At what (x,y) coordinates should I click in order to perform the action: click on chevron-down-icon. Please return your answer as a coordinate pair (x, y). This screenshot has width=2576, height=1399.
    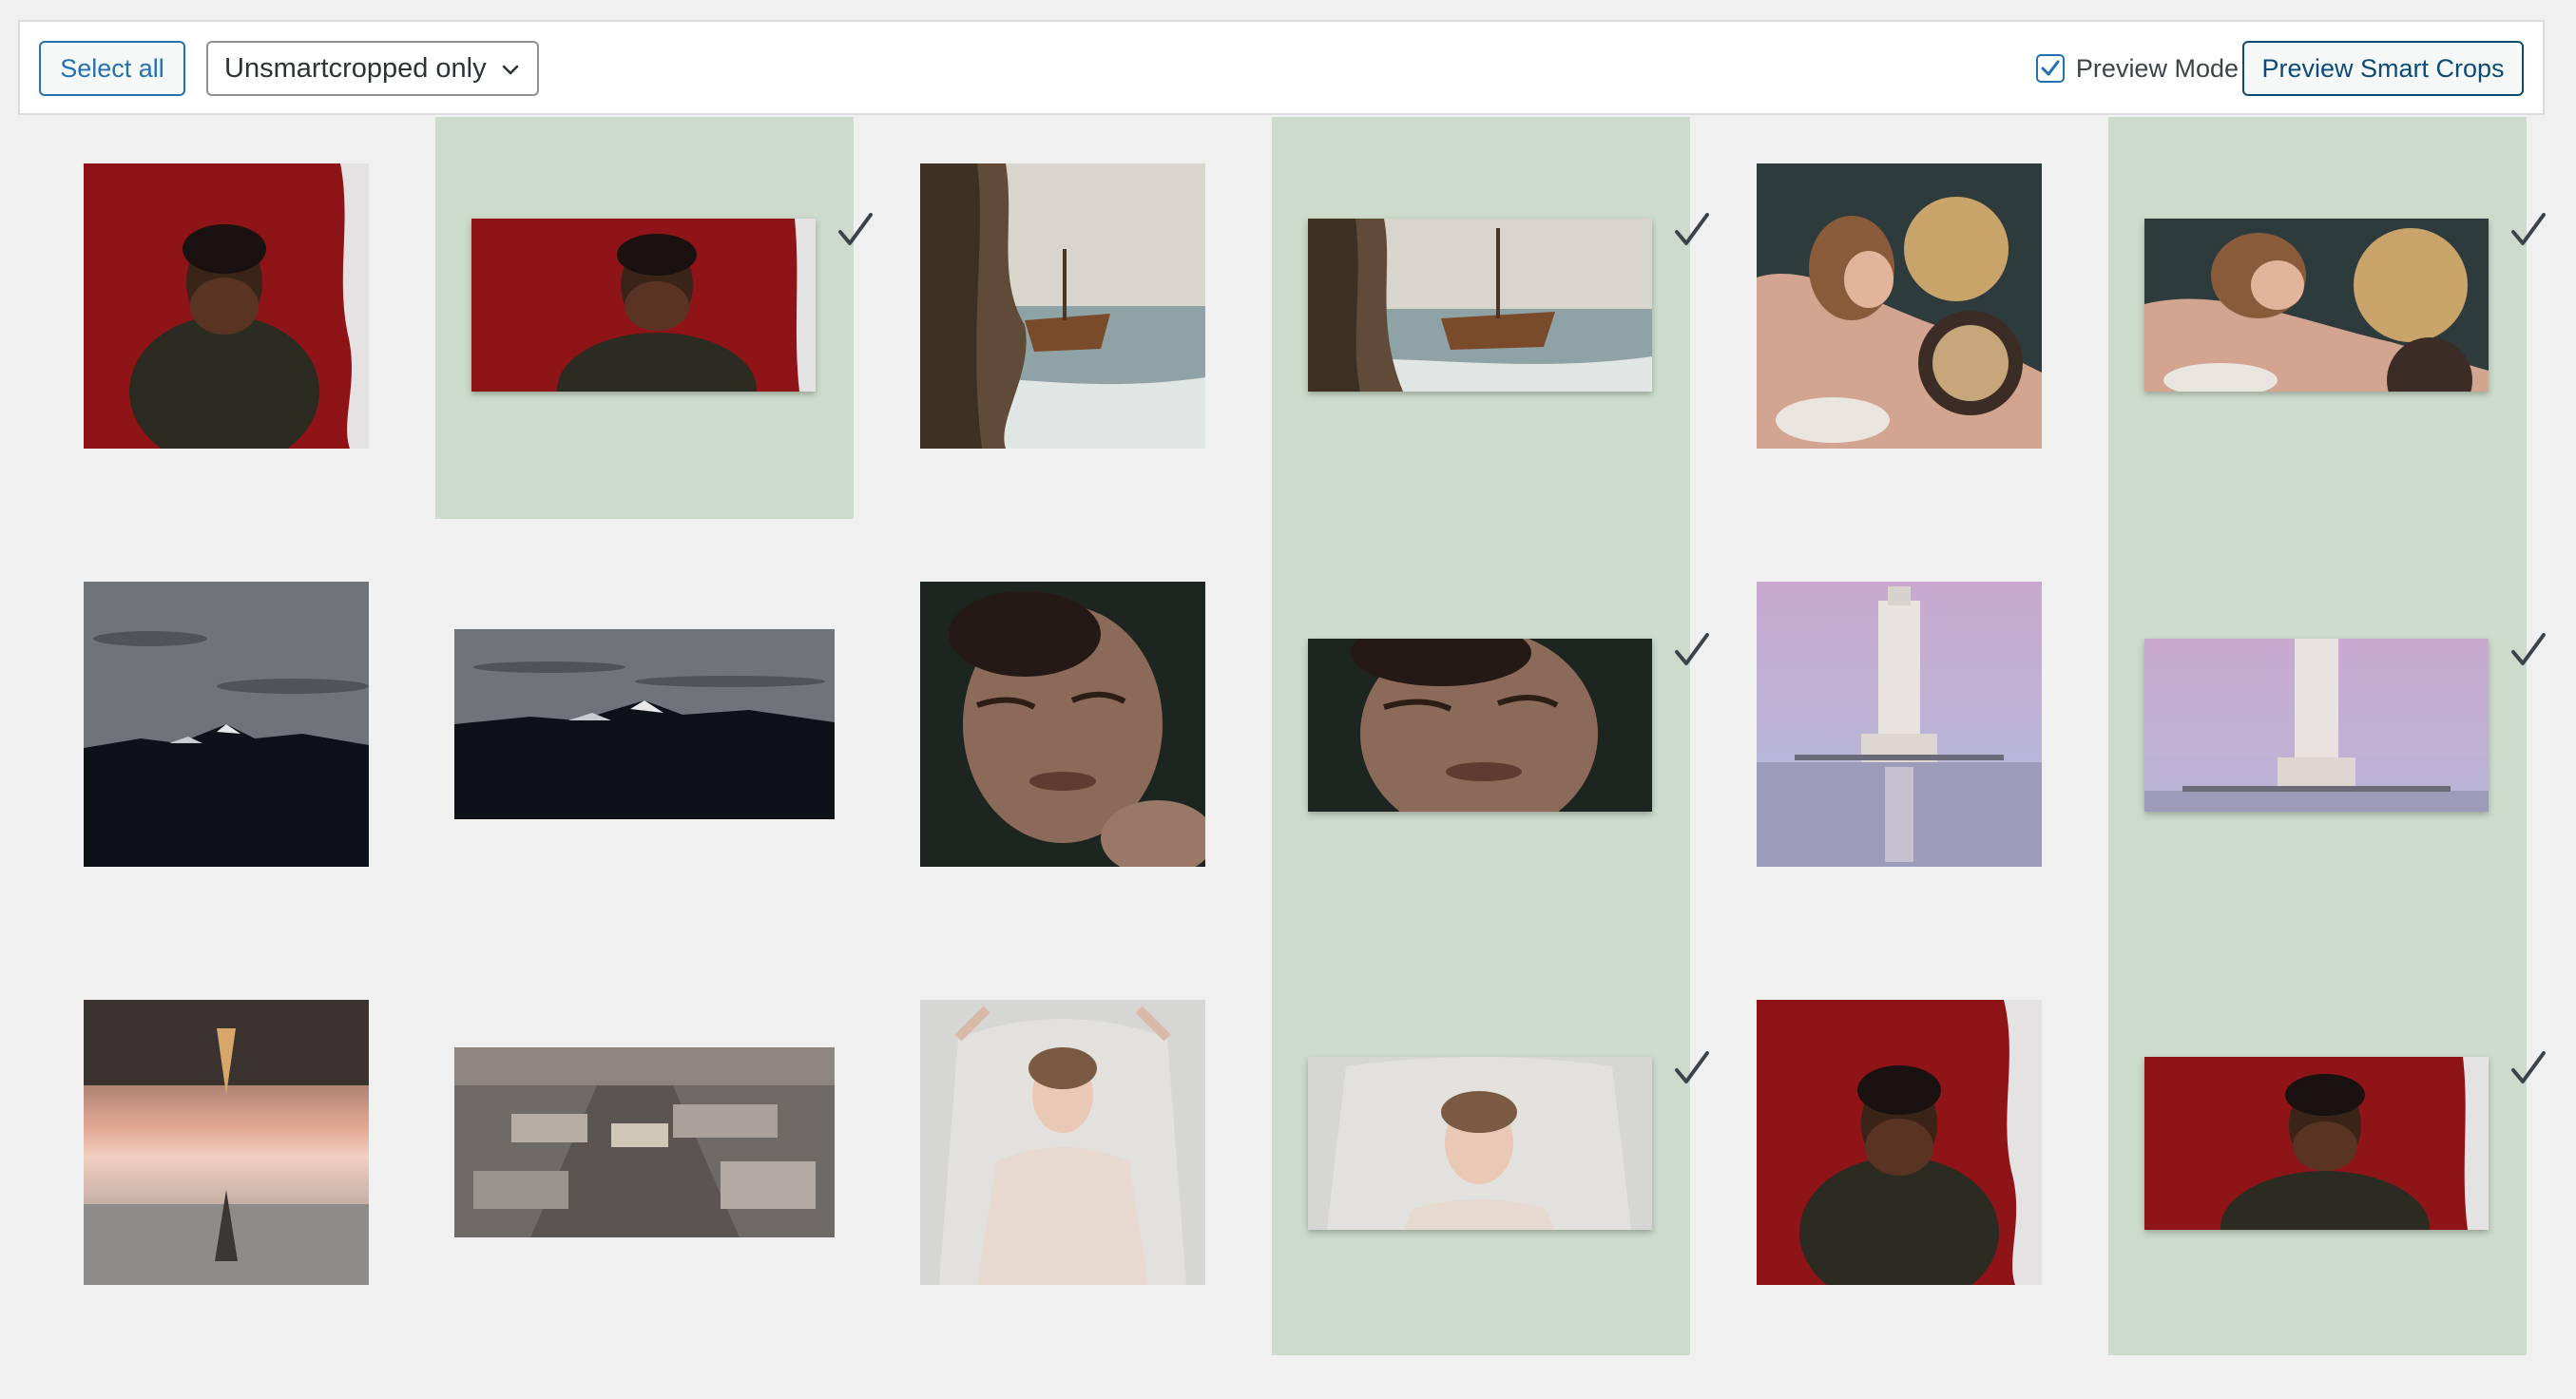
    Looking at the image, I should click on (510, 70).